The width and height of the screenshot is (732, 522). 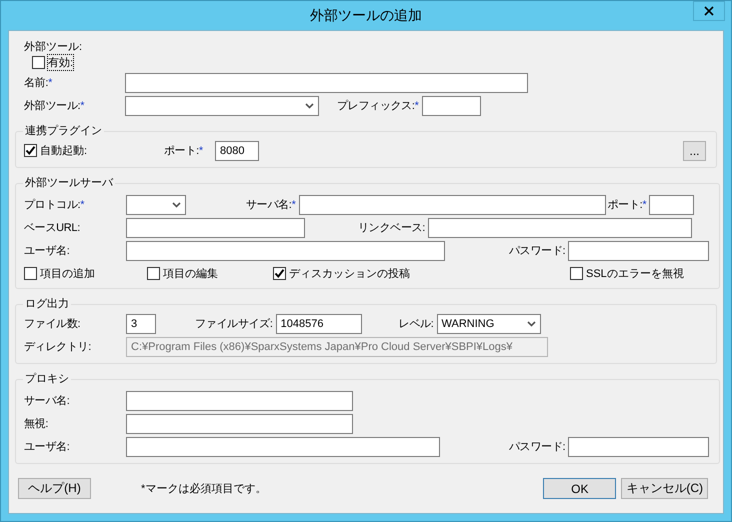 What do you see at coordinates (664, 488) in the screenshot?
I see `cancel-button: キャンセル(C)` at bounding box center [664, 488].